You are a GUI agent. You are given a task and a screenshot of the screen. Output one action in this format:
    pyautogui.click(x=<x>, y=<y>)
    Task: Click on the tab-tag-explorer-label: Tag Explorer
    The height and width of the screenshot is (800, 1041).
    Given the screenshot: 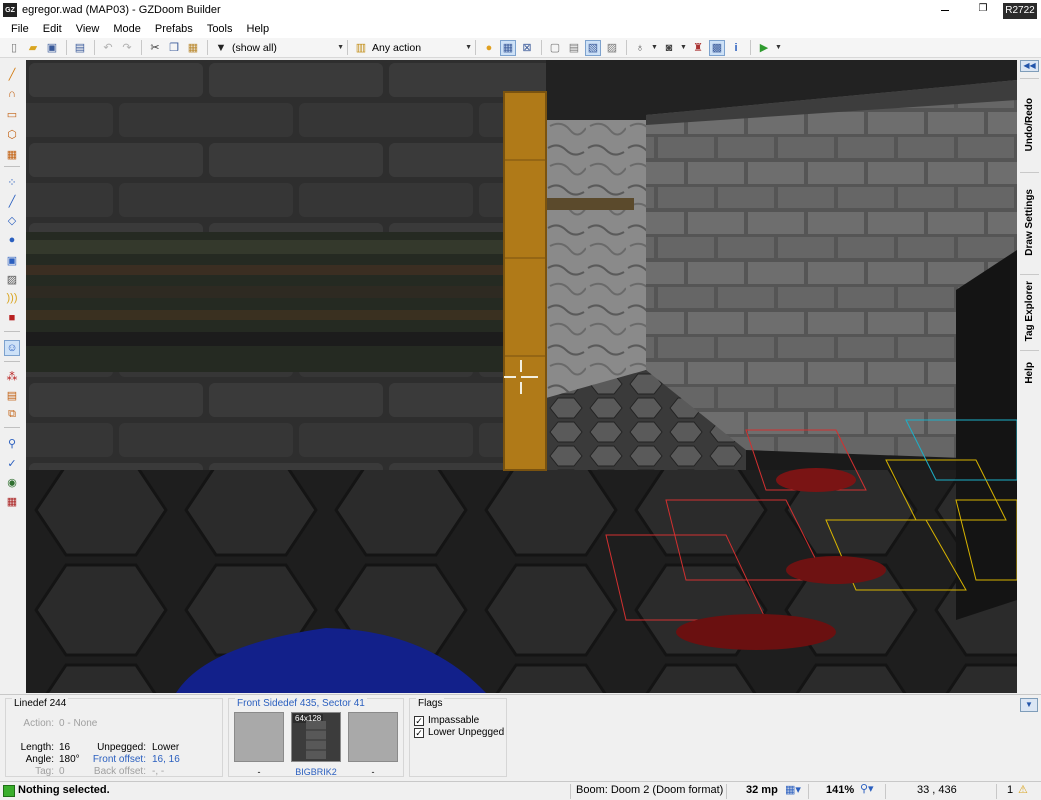 What is the action you would take?
    pyautogui.click(x=1029, y=311)
    